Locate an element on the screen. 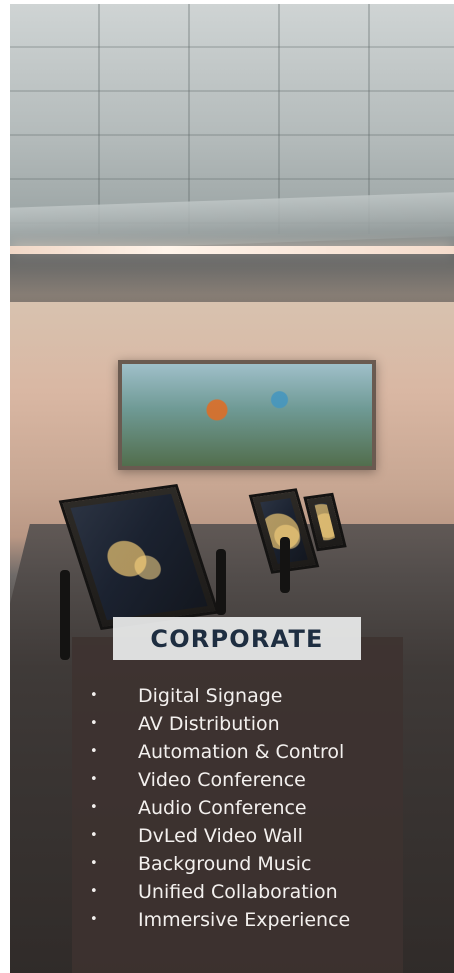  list-item: • Audio Conference is located at coordinates (220, 808).